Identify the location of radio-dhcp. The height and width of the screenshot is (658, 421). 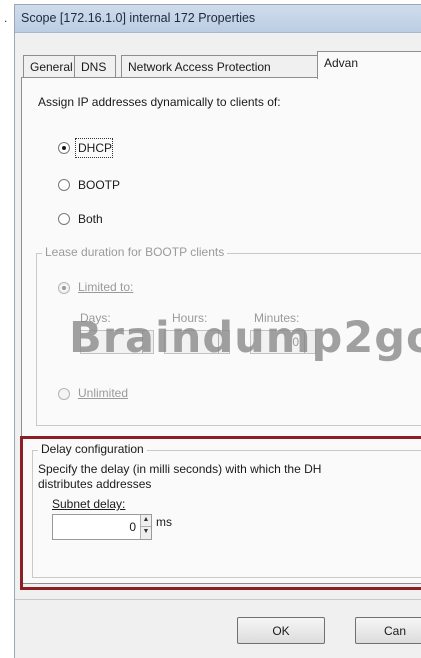
(64, 148).